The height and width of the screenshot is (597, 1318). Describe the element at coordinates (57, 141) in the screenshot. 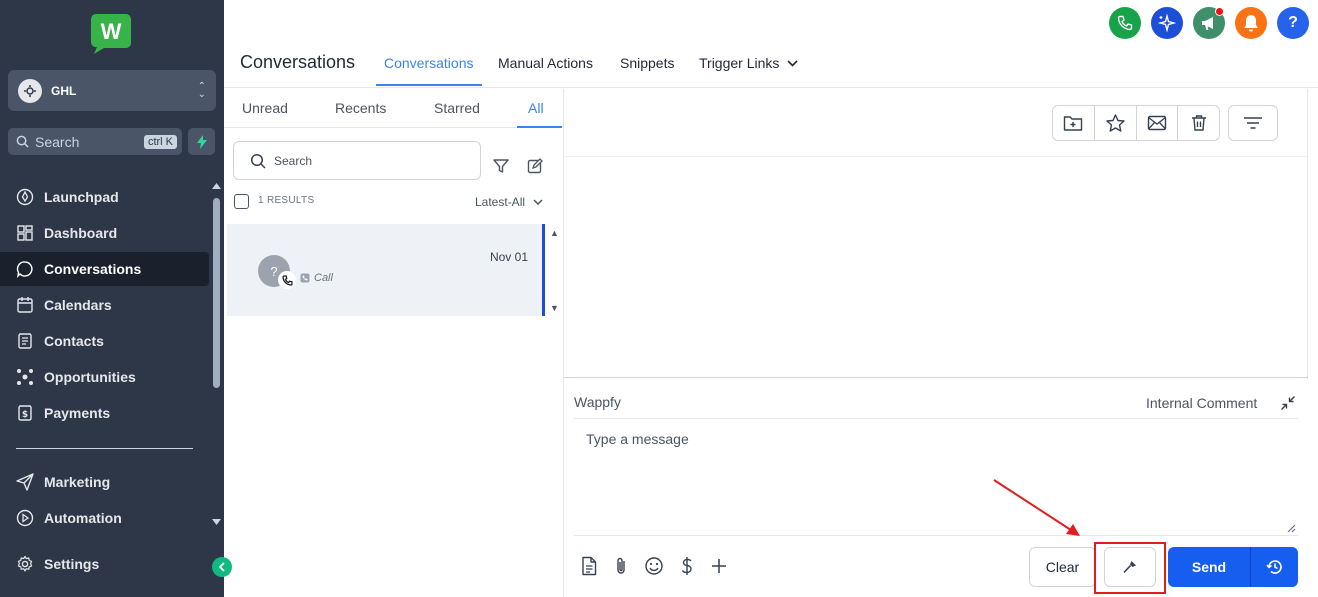

I see `sidebar-search-placeholder: Search` at that location.